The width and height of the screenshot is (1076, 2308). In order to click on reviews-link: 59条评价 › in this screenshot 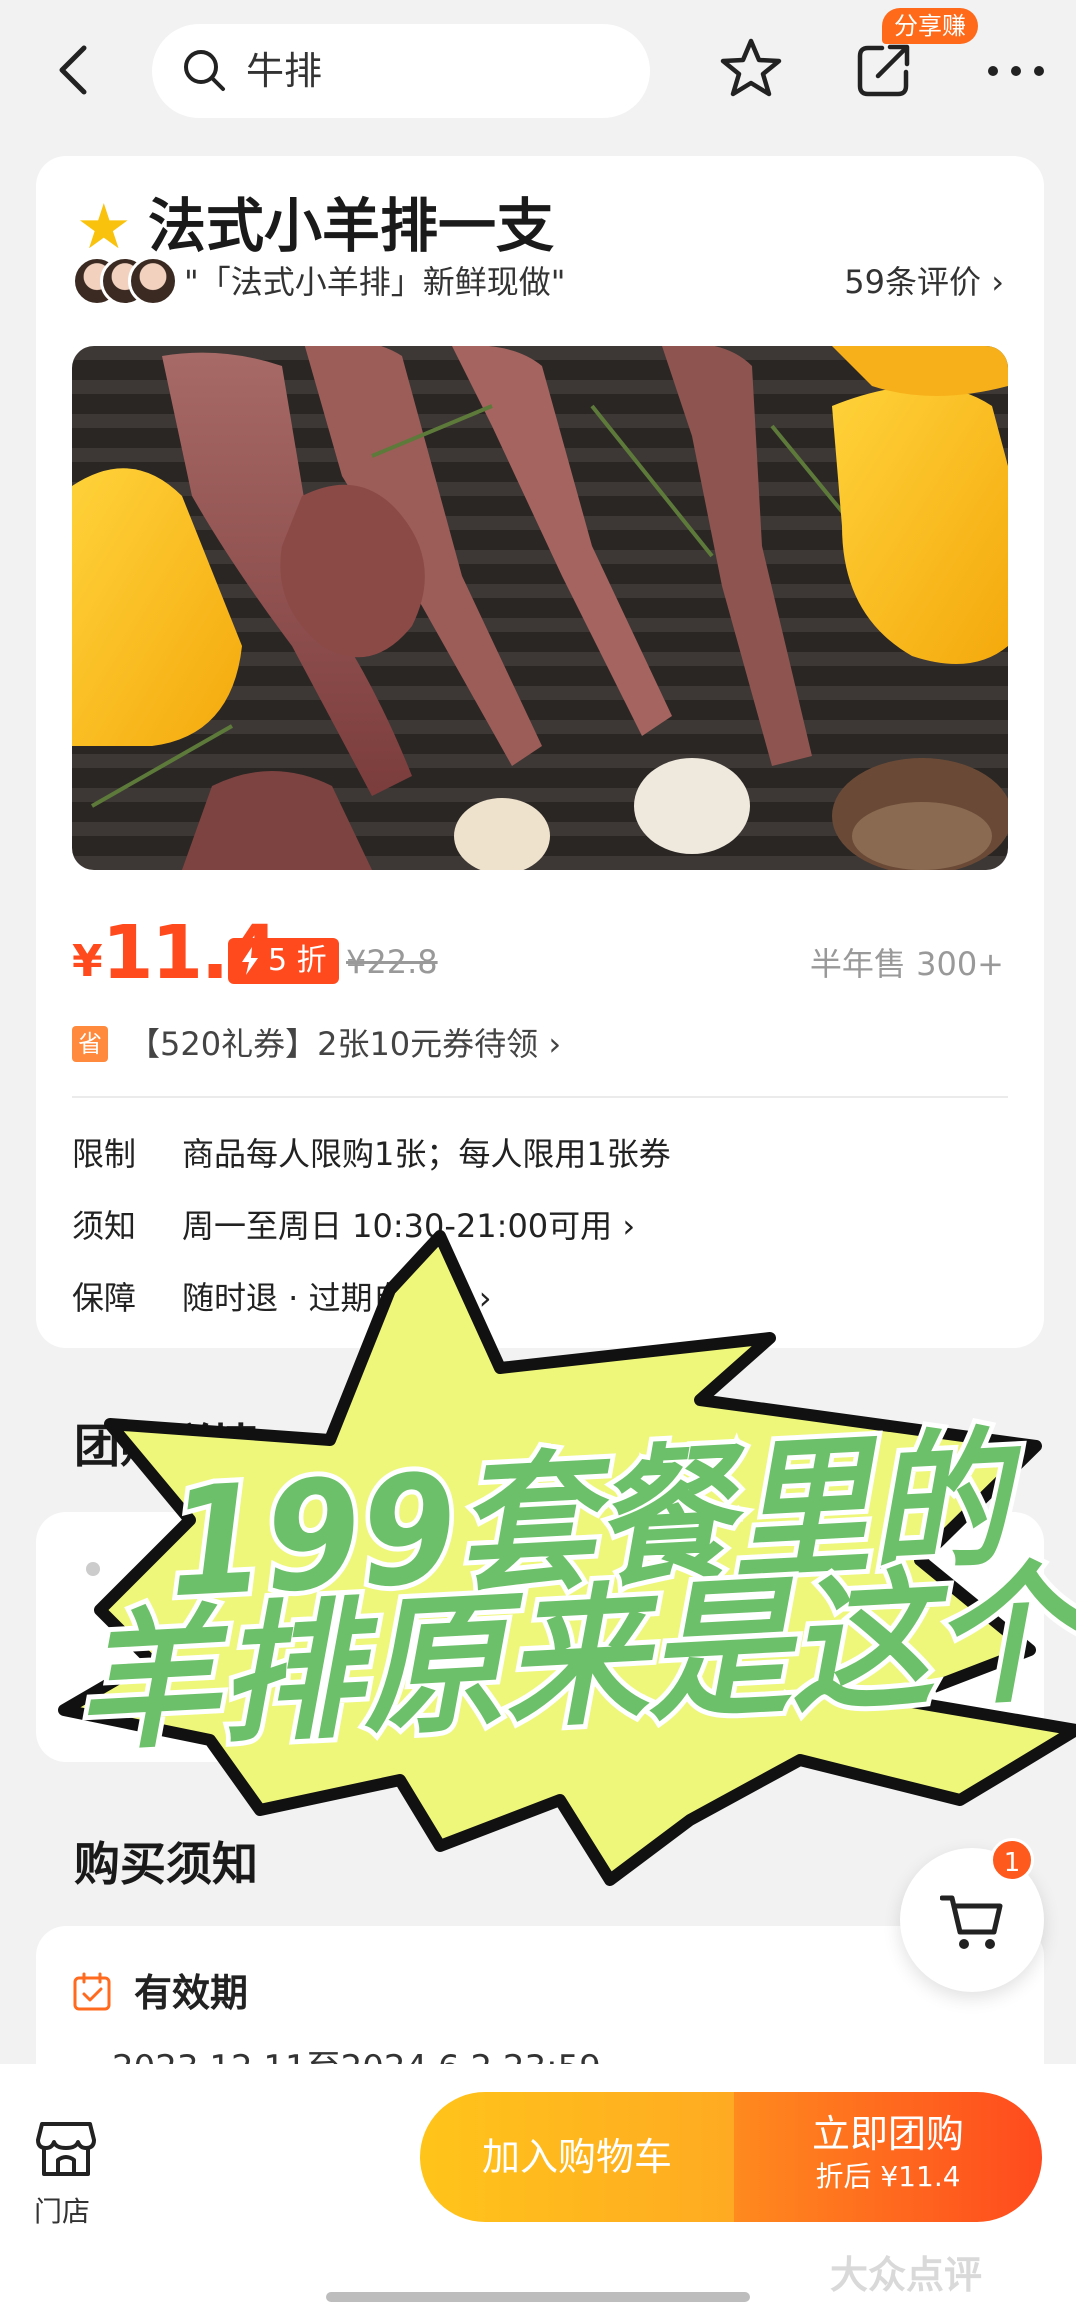, I will do `click(924, 282)`.